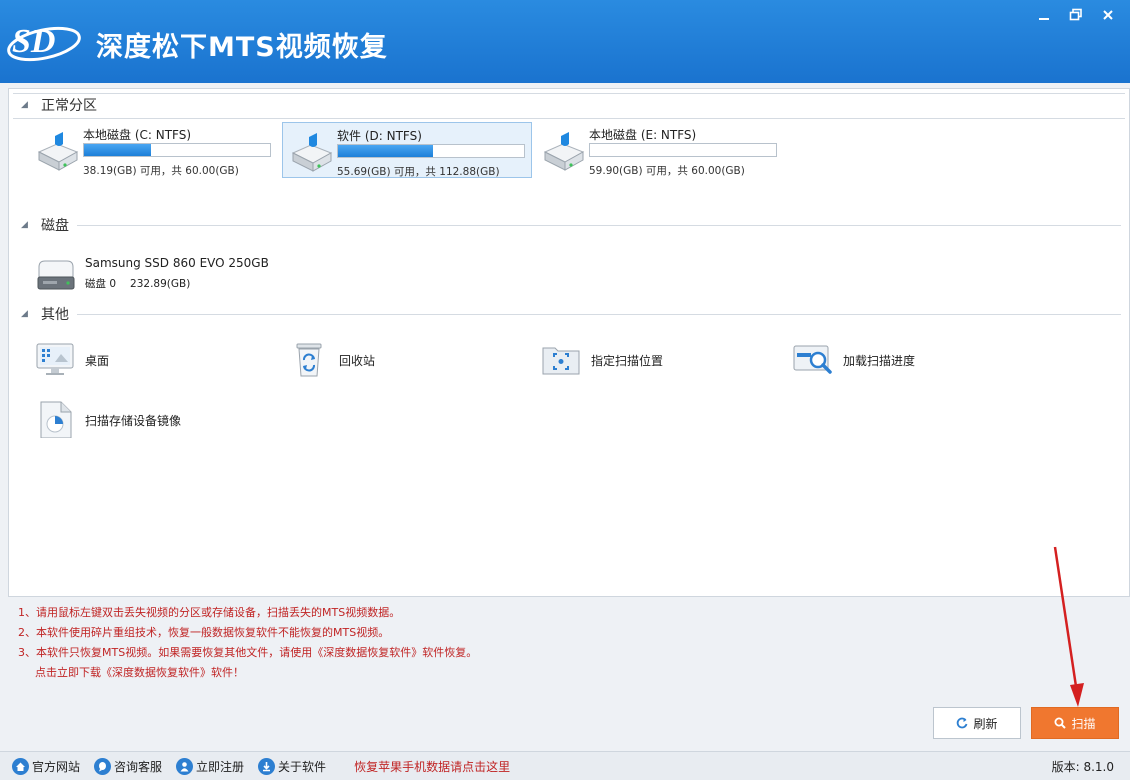  What do you see at coordinates (418, 172) in the screenshot?
I see `partition-info: 55.69(GB) 可用，共 112.88(GB)` at bounding box center [418, 172].